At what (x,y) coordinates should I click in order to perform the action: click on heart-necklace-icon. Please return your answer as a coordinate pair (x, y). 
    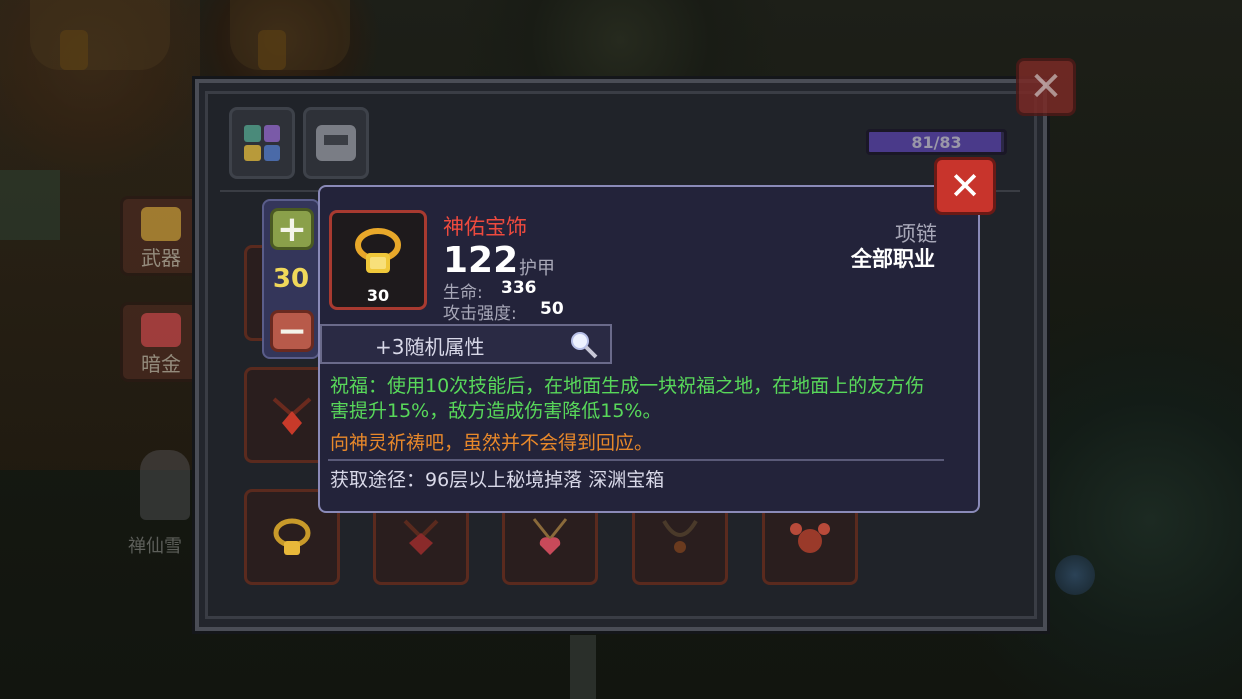
    Looking at the image, I should click on (550, 536).